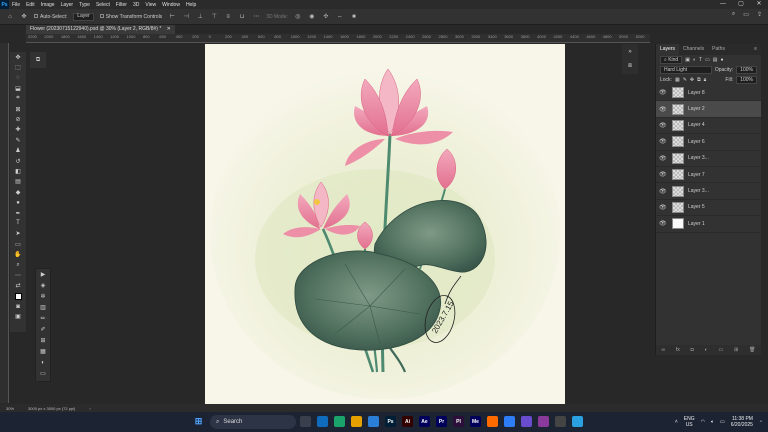  Describe the element at coordinates (708, 93) in the screenshot. I see `layer-row: 👁︎ Layer 8` at that location.